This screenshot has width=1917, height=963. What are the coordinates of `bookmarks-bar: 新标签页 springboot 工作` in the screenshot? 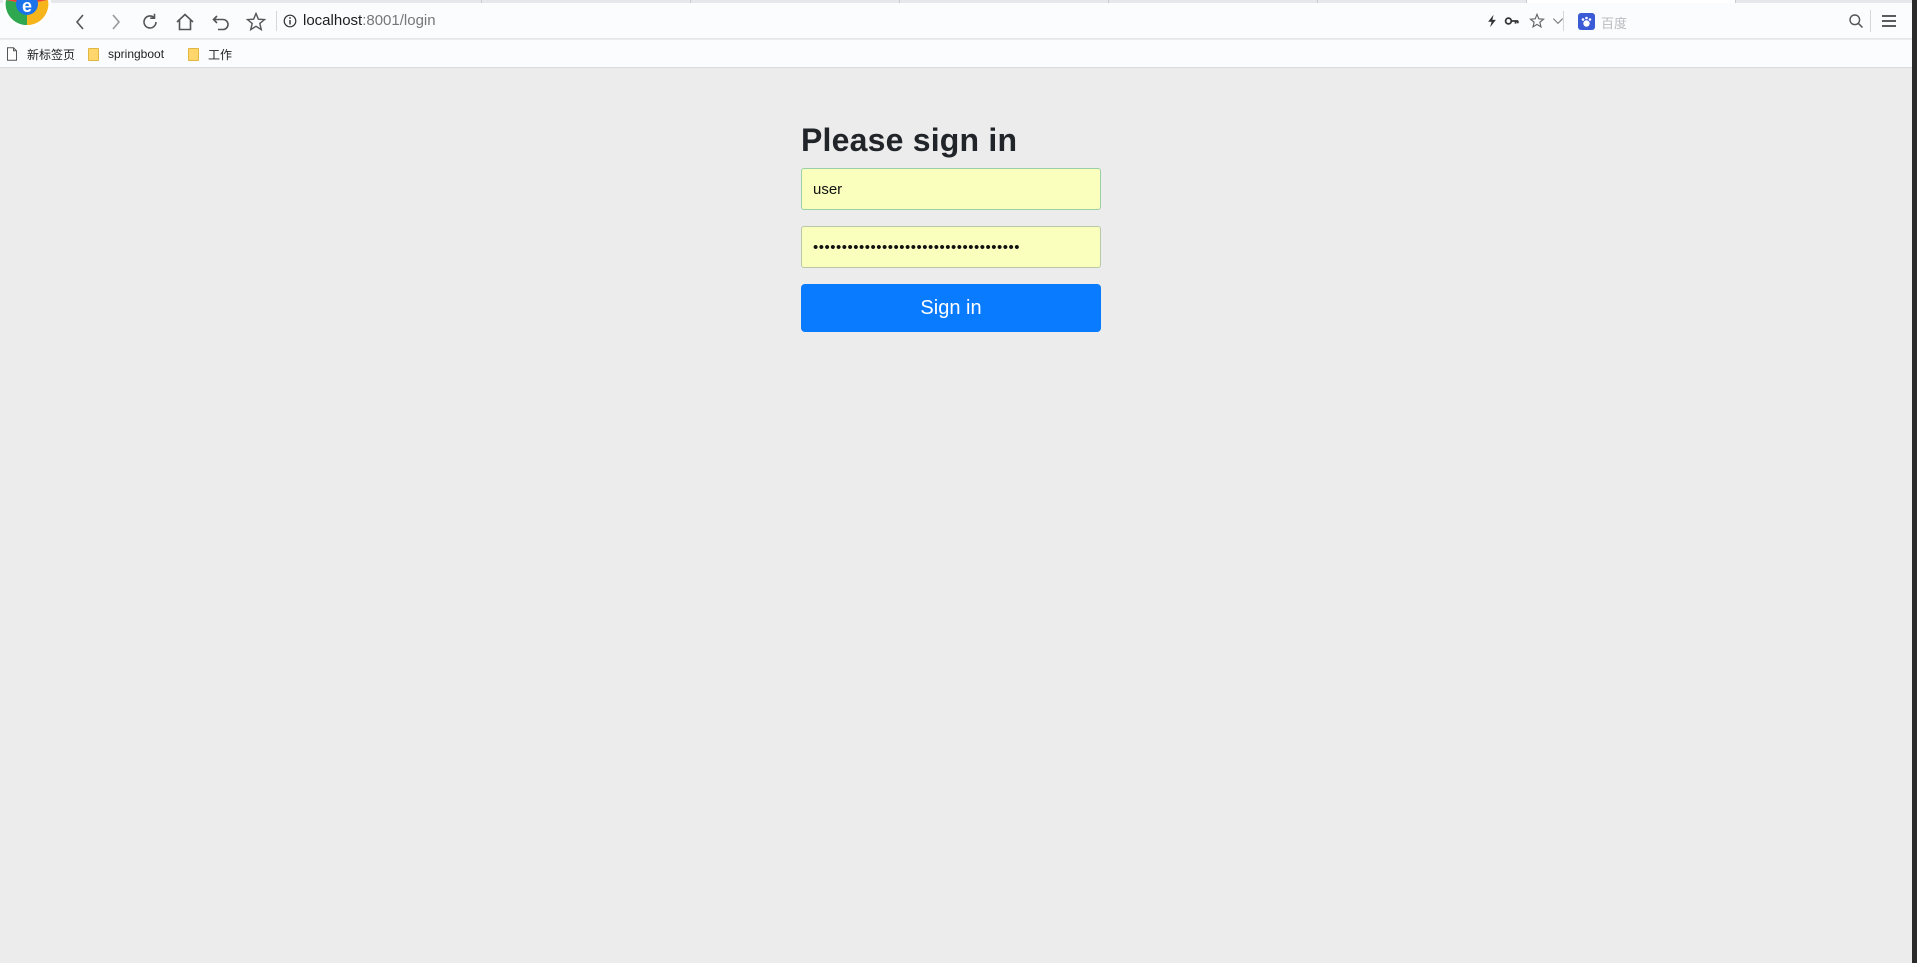 It's located at (958, 54).